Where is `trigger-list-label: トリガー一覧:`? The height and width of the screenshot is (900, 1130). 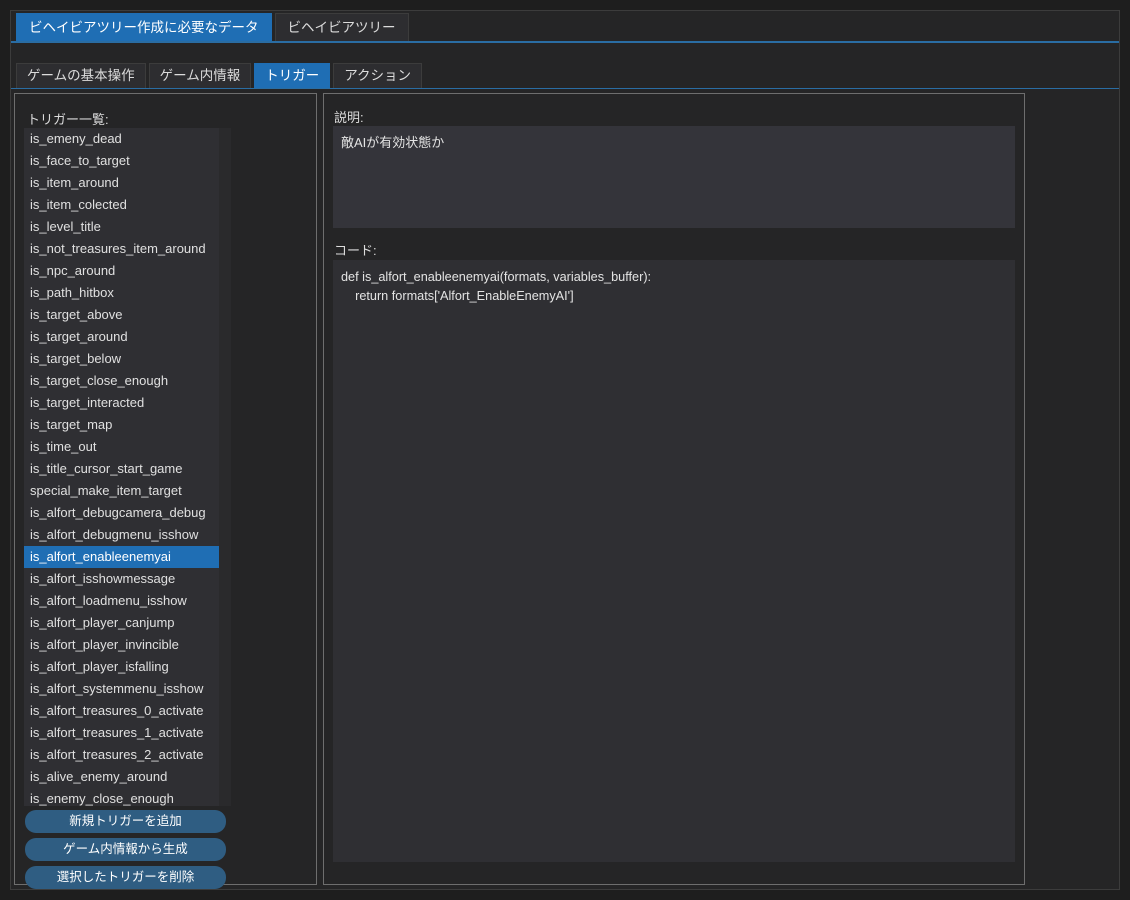 trigger-list-label: トリガー一覧: is located at coordinates (68, 119).